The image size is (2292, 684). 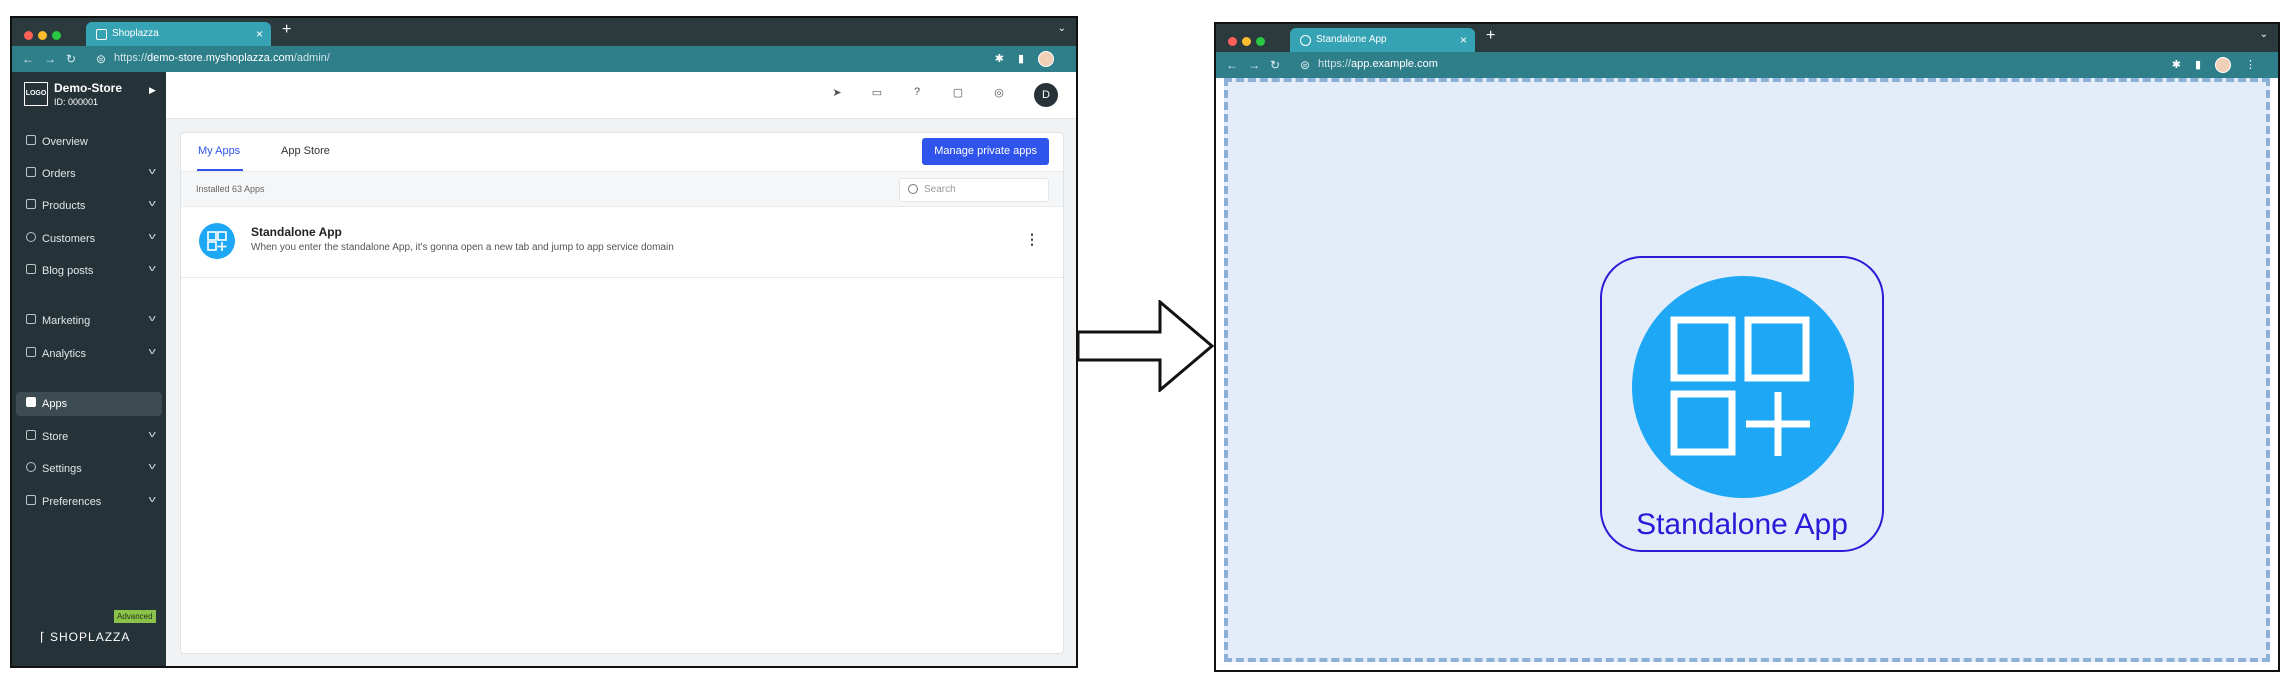 What do you see at coordinates (89, 174) in the screenshot?
I see `sidebar-item-orders: Orders v` at bounding box center [89, 174].